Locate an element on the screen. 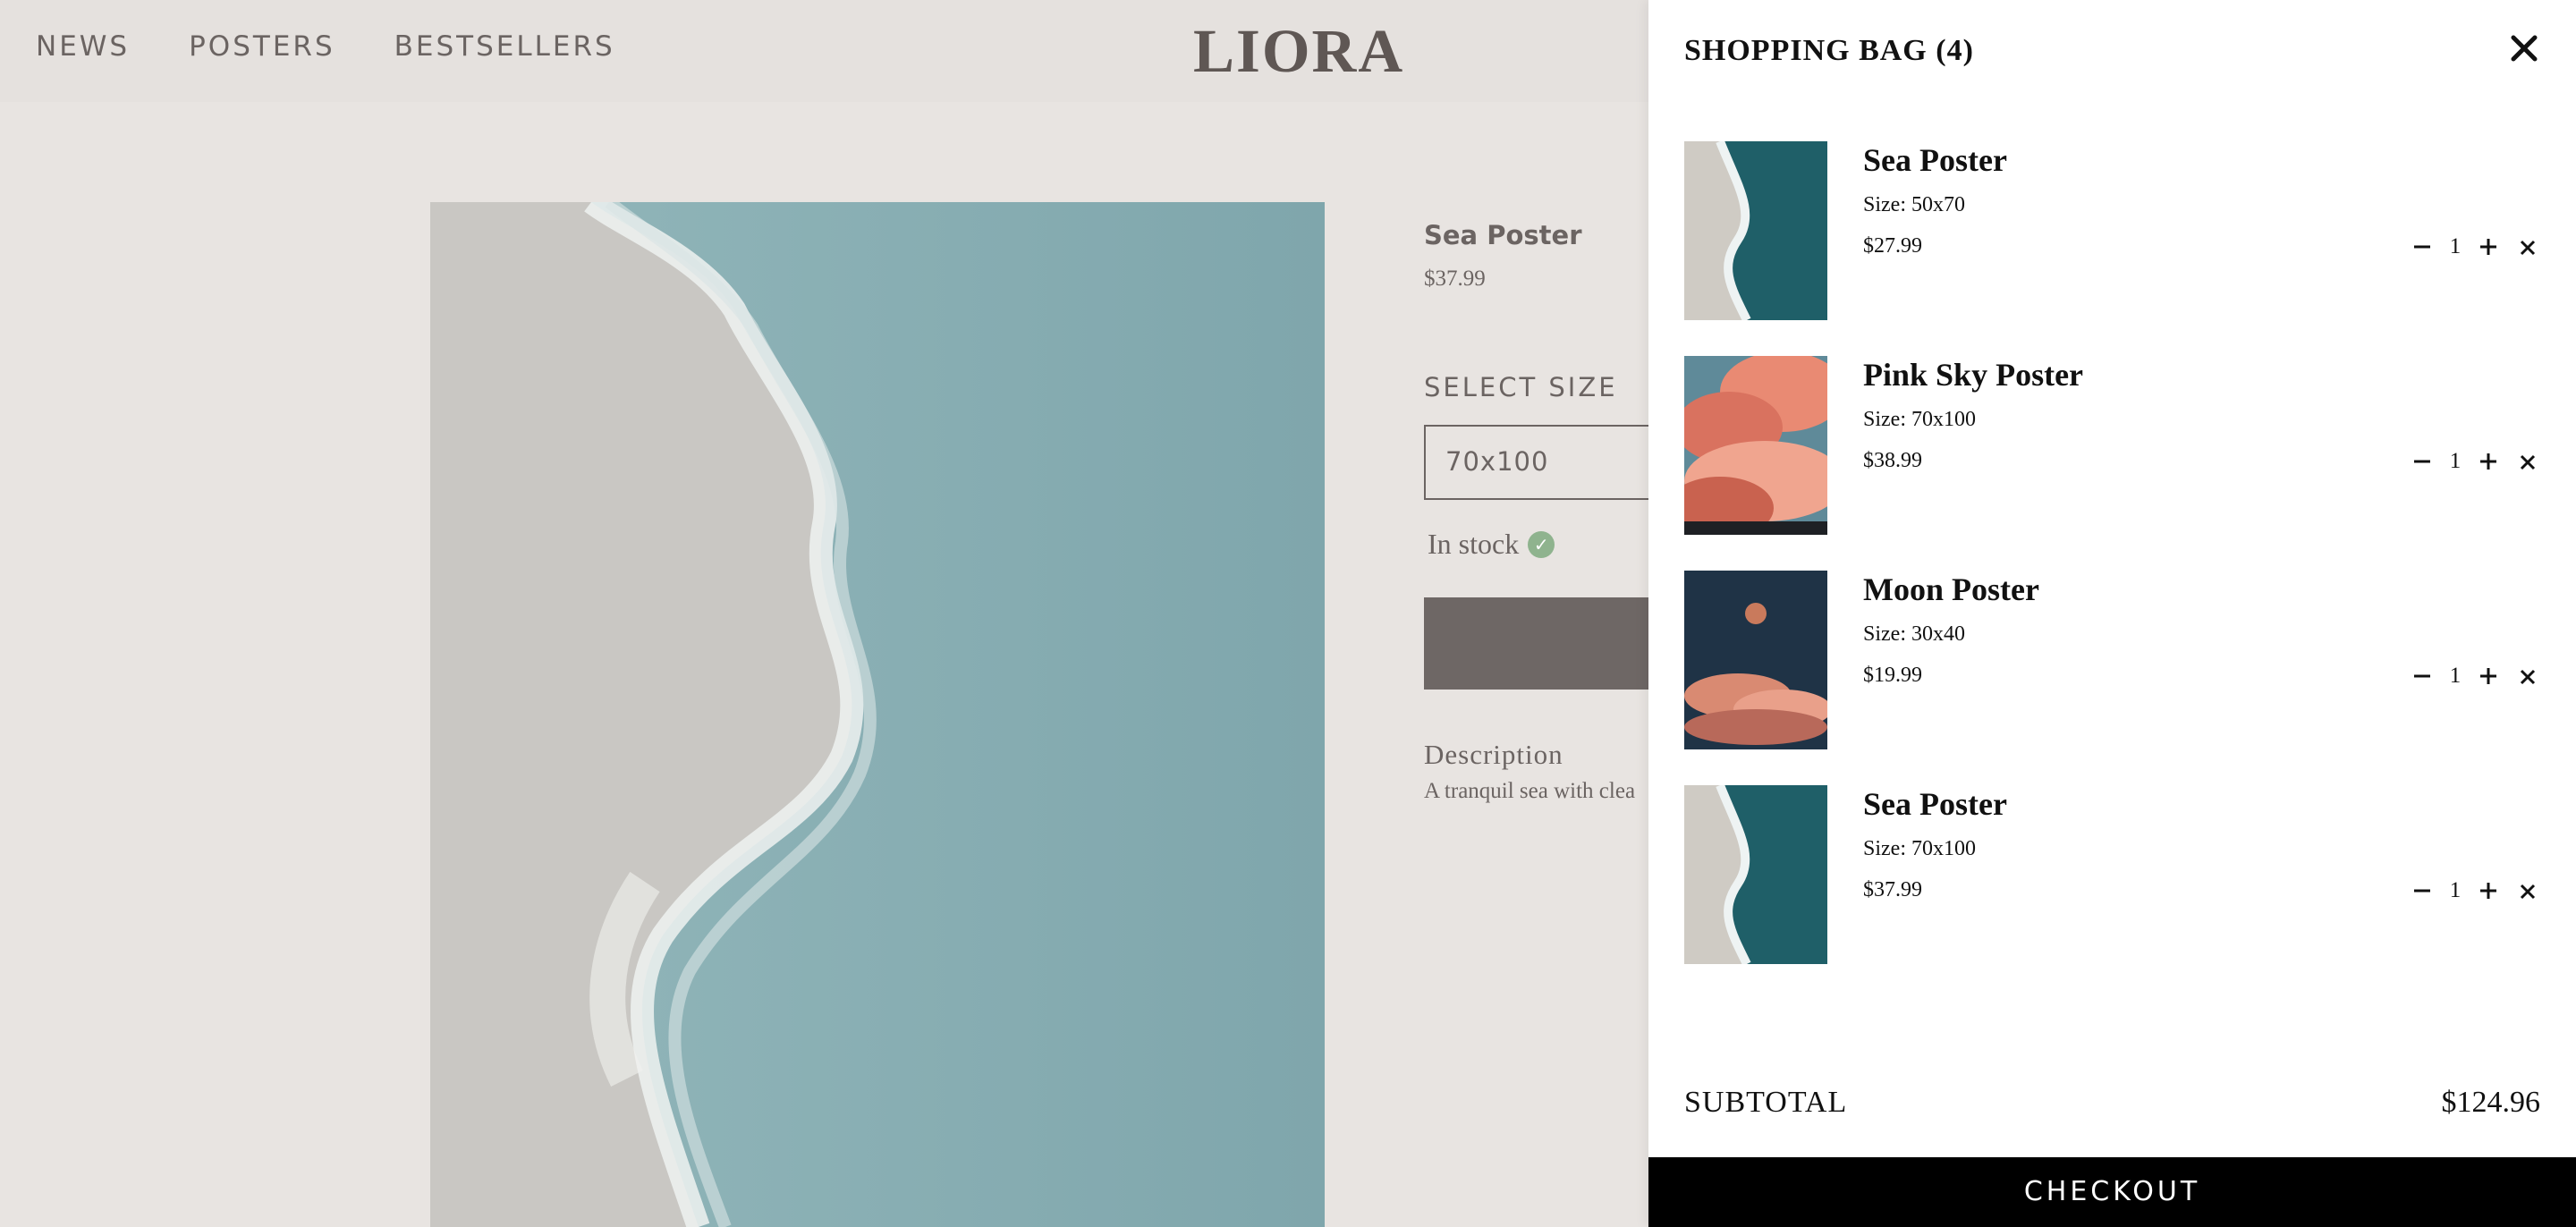 This screenshot has height=1227, width=2576. moon-thumbnail is located at coordinates (1755, 660).